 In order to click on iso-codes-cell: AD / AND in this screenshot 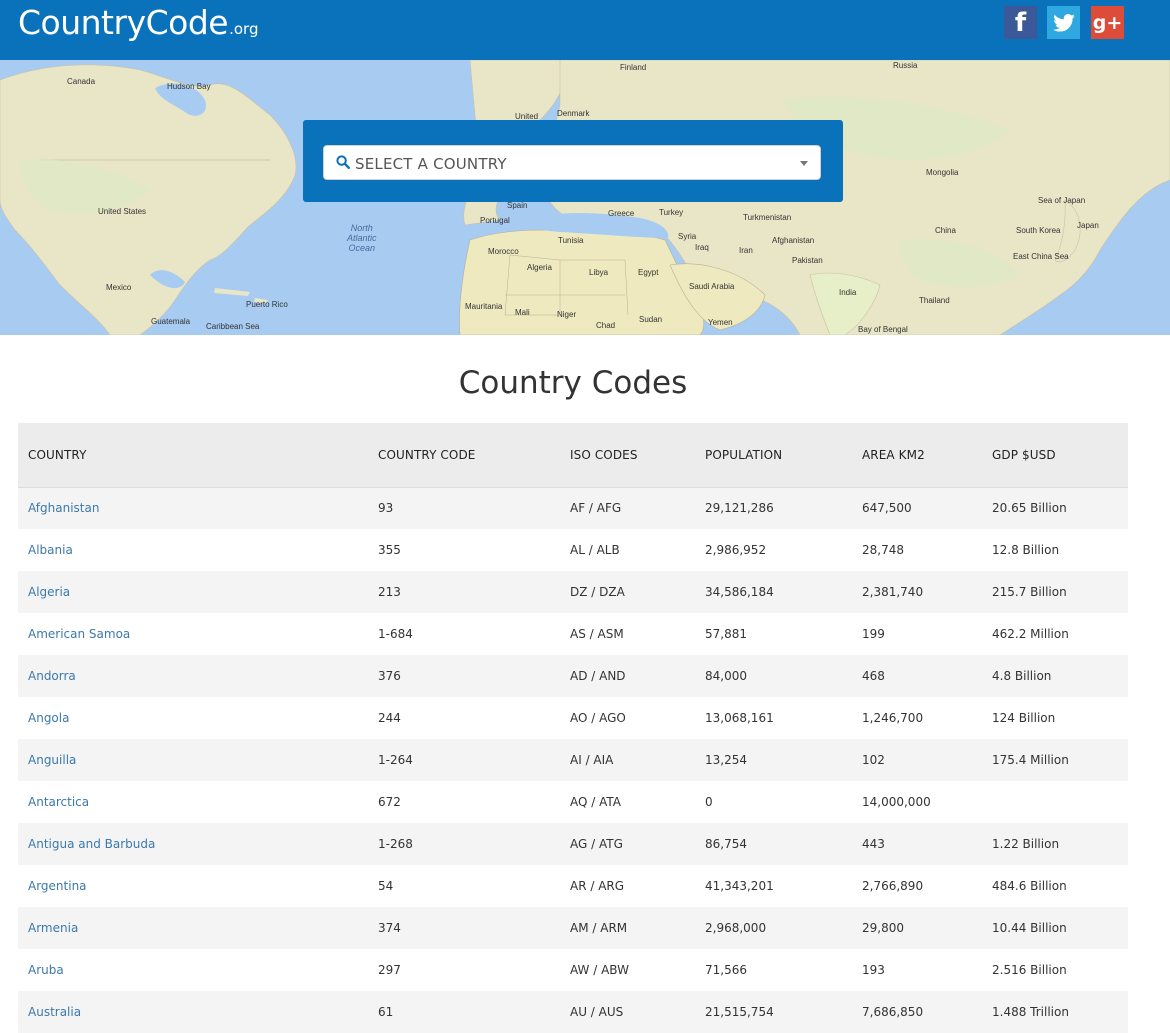, I will do `click(598, 676)`.